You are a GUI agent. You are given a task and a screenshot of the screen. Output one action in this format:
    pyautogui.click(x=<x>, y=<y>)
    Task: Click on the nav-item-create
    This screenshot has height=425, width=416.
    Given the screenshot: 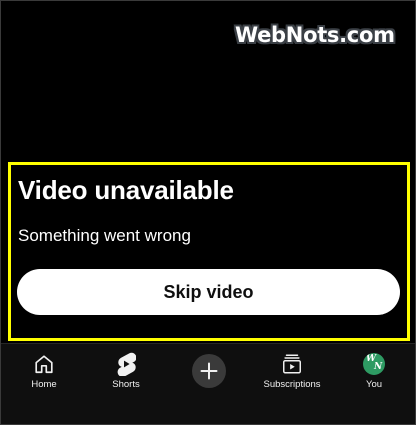 What is the action you would take?
    pyautogui.click(x=209, y=374)
    